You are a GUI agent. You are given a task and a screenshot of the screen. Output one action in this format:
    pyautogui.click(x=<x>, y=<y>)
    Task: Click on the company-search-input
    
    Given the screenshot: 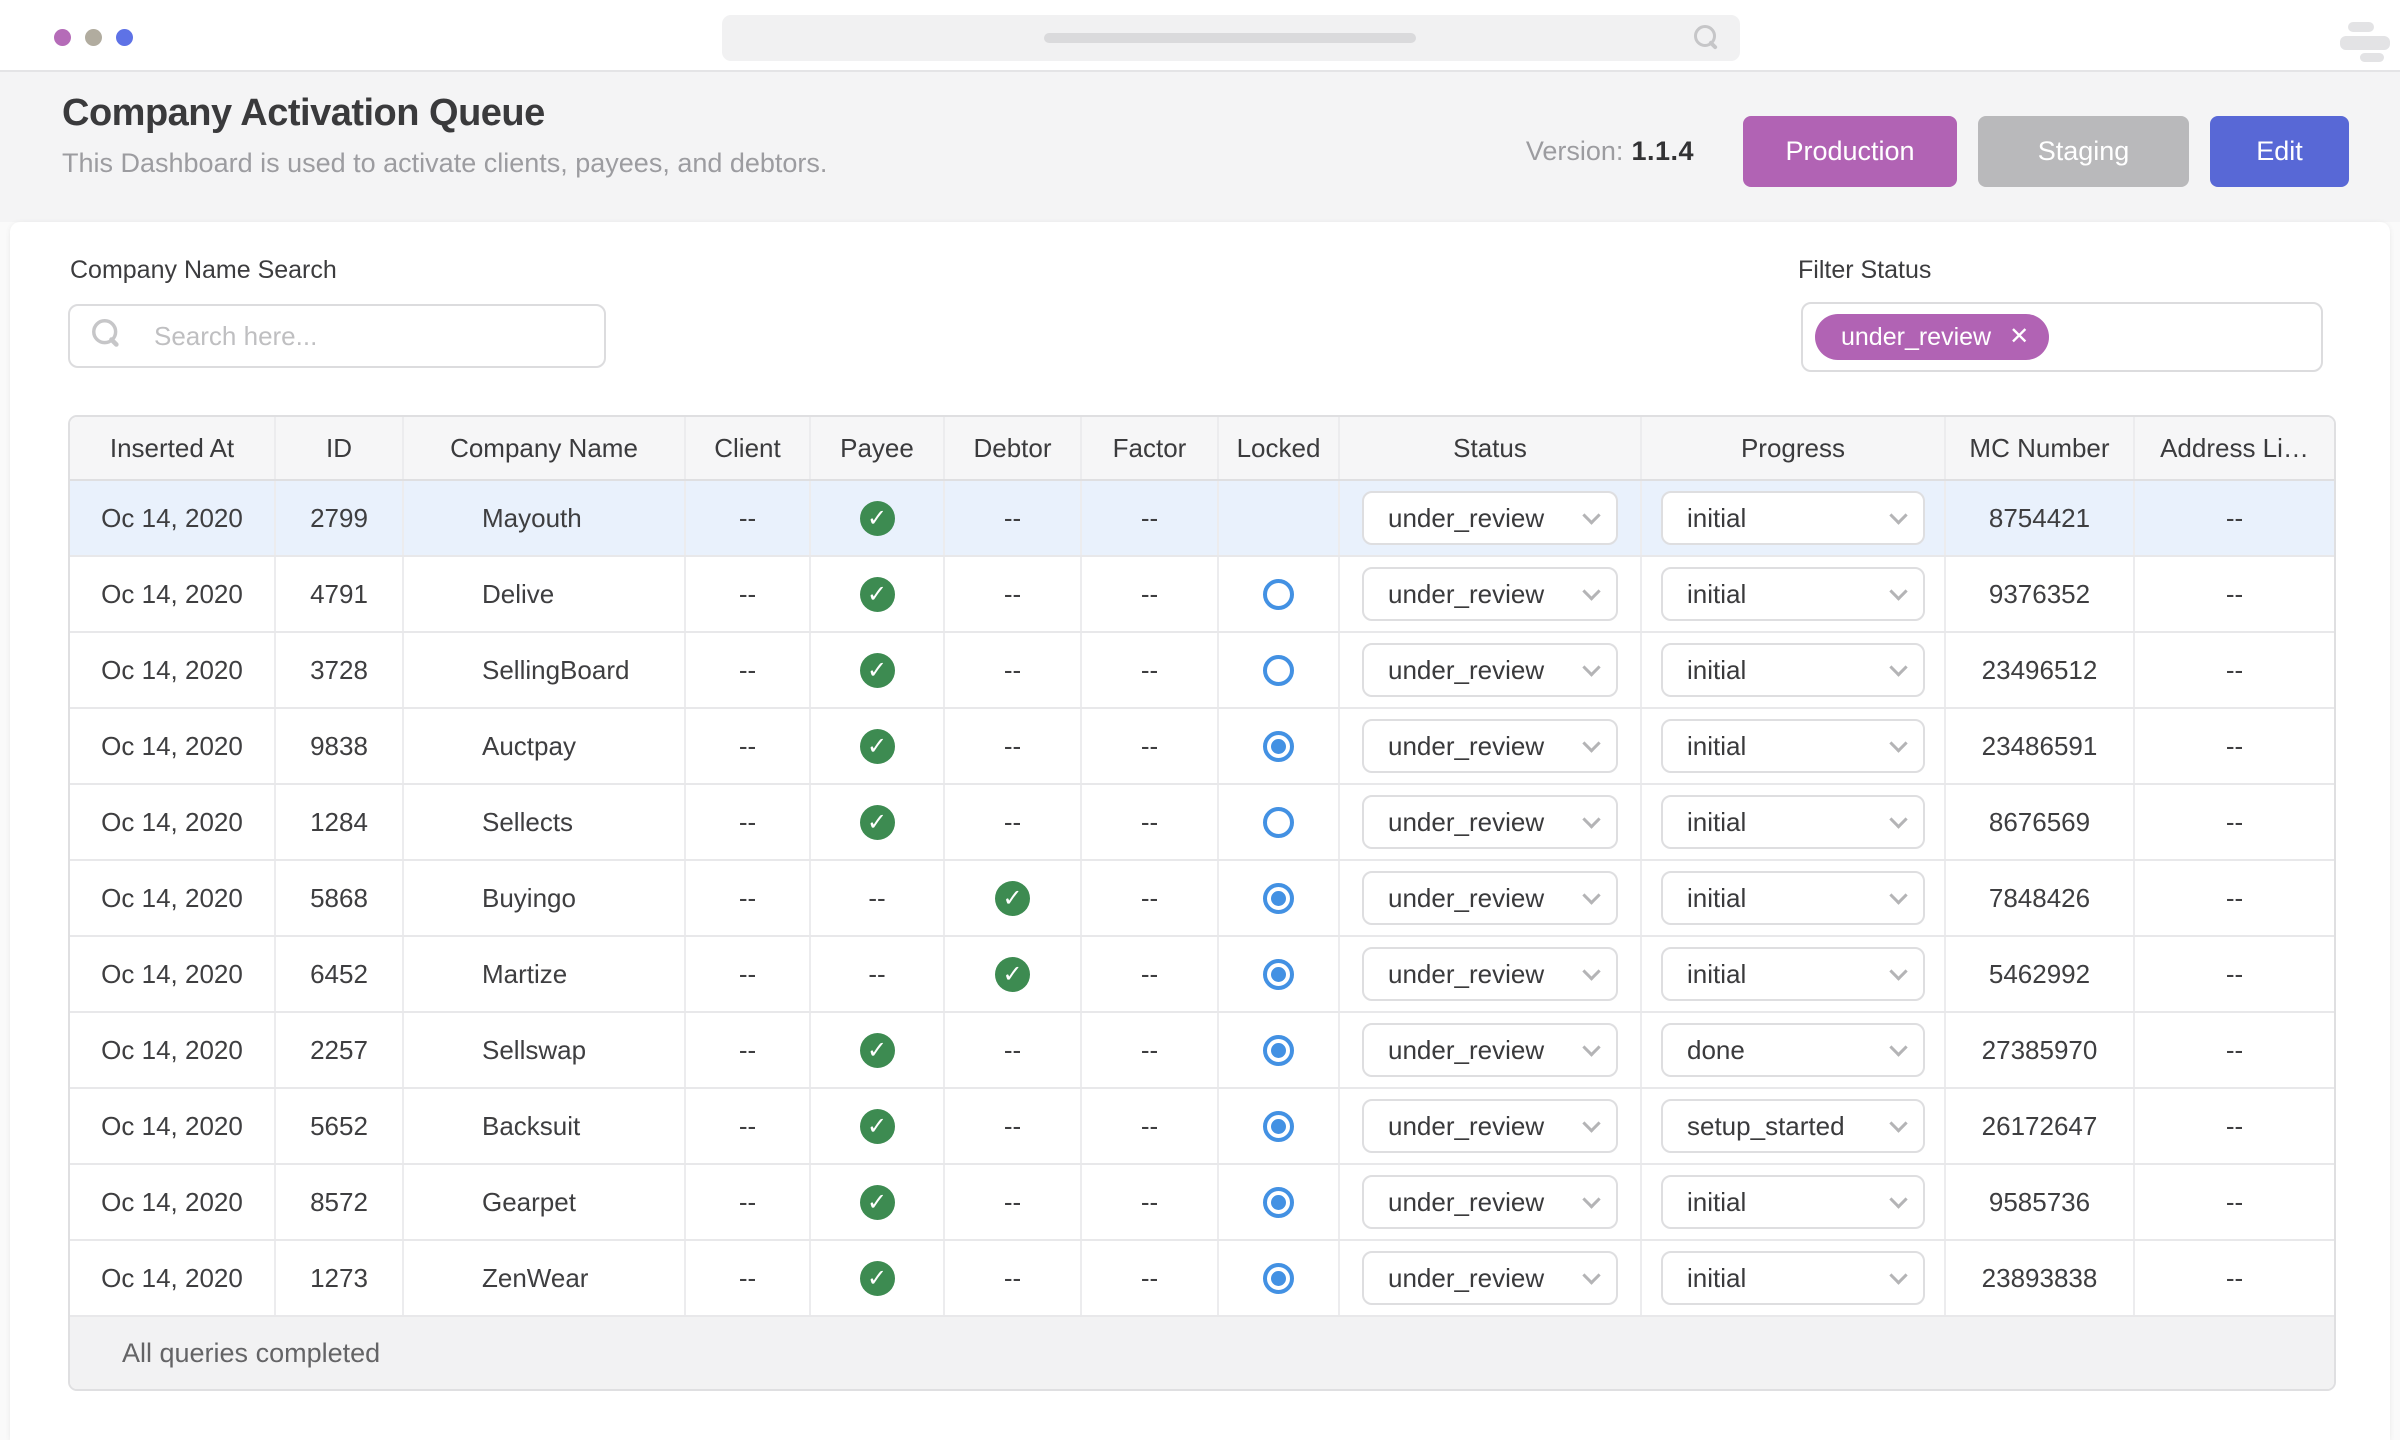 What is the action you would take?
    pyautogui.click(x=337, y=336)
    